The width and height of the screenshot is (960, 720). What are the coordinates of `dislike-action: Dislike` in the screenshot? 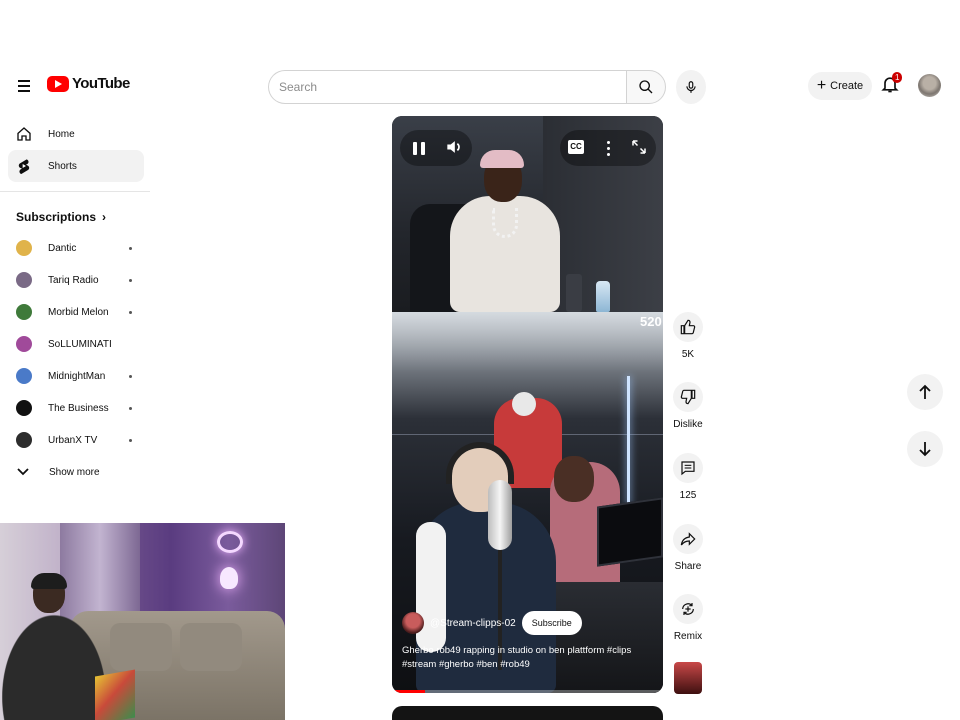 It's located at (688, 406).